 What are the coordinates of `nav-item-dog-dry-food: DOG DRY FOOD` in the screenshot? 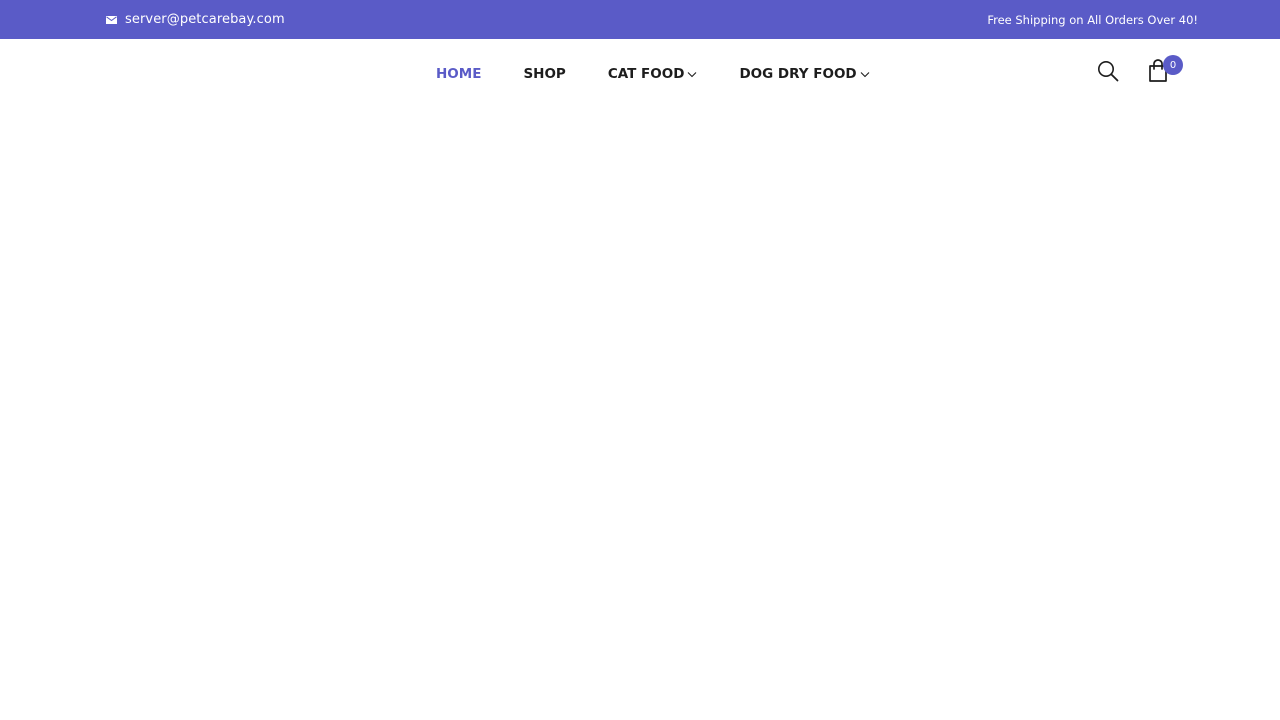 It's located at (804, 74).